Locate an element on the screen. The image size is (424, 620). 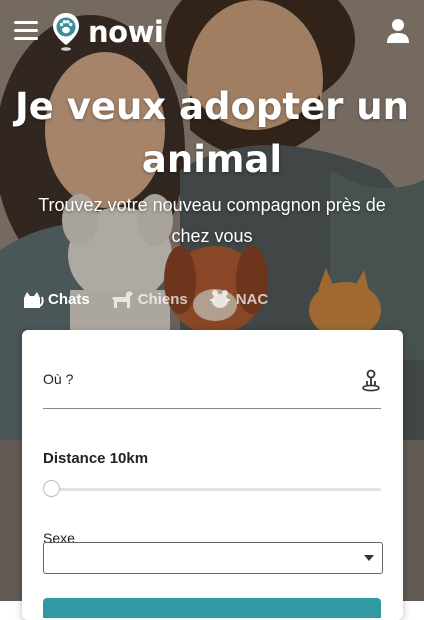
species-tabs: Chats Chiens NAC is located at coordinates (155, 299).